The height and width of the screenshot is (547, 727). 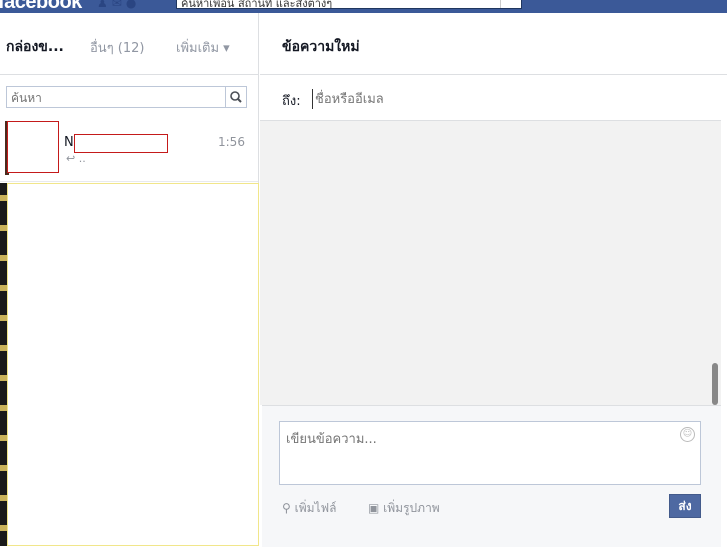 I want to click on add-photo-button: ▣ เพิ่มรูปภาพ, so click(x=404, y=508).